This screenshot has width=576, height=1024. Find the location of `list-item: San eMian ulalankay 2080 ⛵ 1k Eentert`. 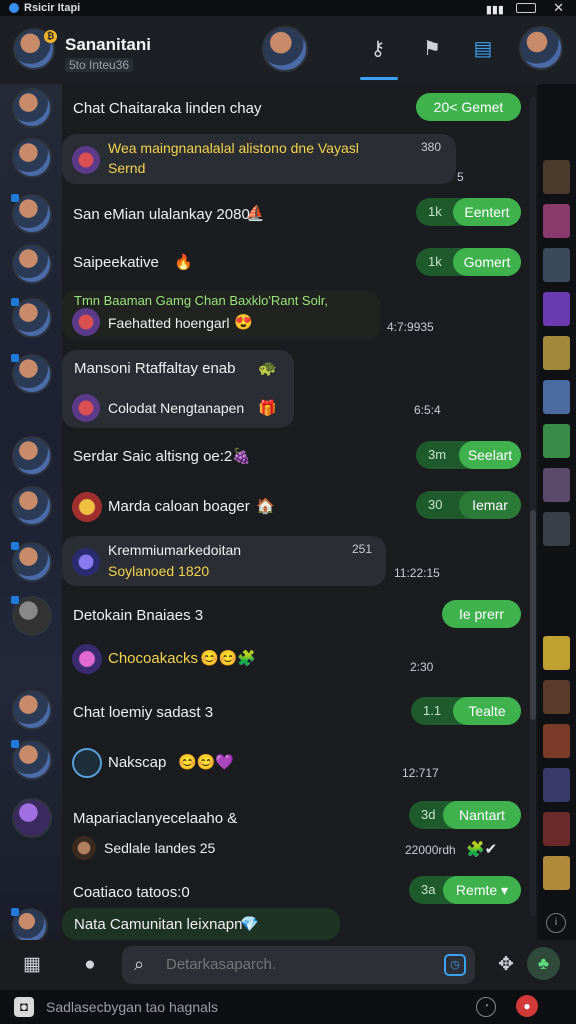

list-item: San eMian ulalankay 2080 ⛵ 1k Eentert is located at coordinates (265, 216).